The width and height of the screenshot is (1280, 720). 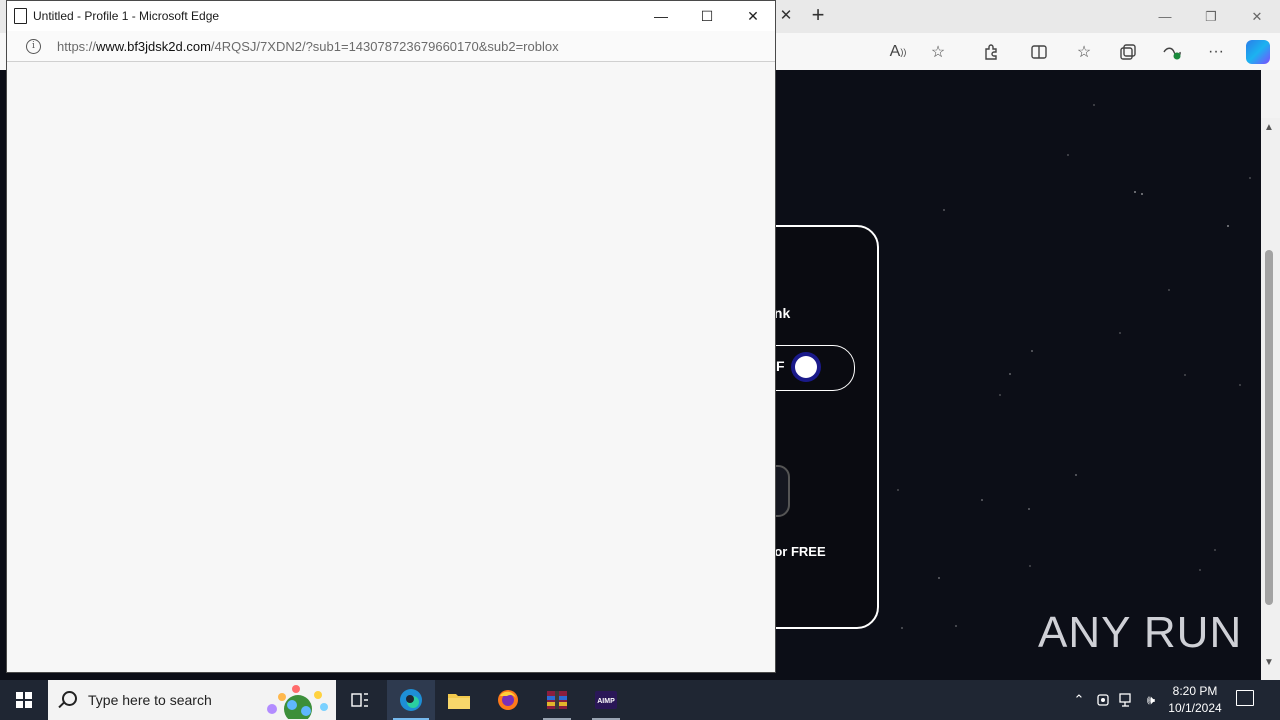 I want to click on popup-minimize-icon: —, so click(x=661, y=16).